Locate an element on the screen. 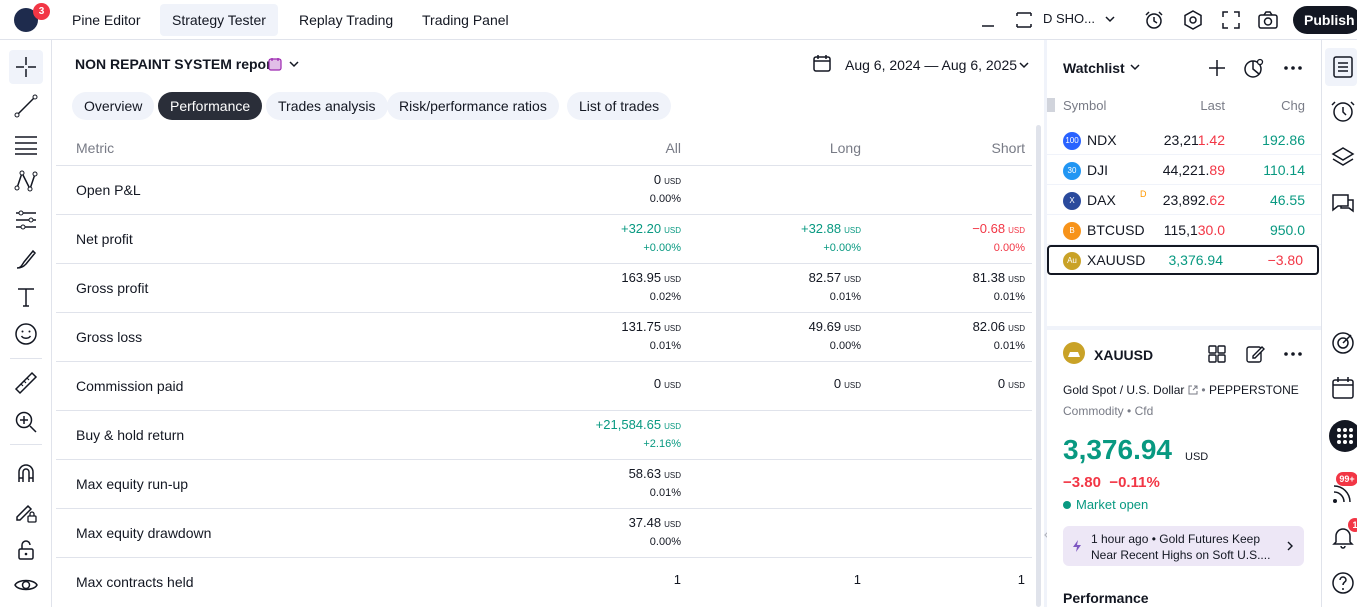 The height and width of the screenshot is (607, 1357). advanced-view-icon is located at coordinates (1254, 68).